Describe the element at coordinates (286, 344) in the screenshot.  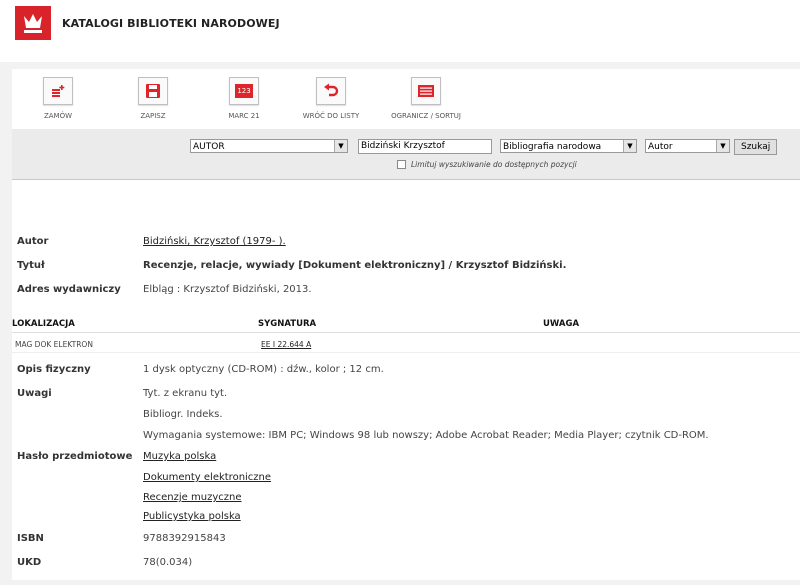
I see `signature-link: EE I 22.644 A` at that location.